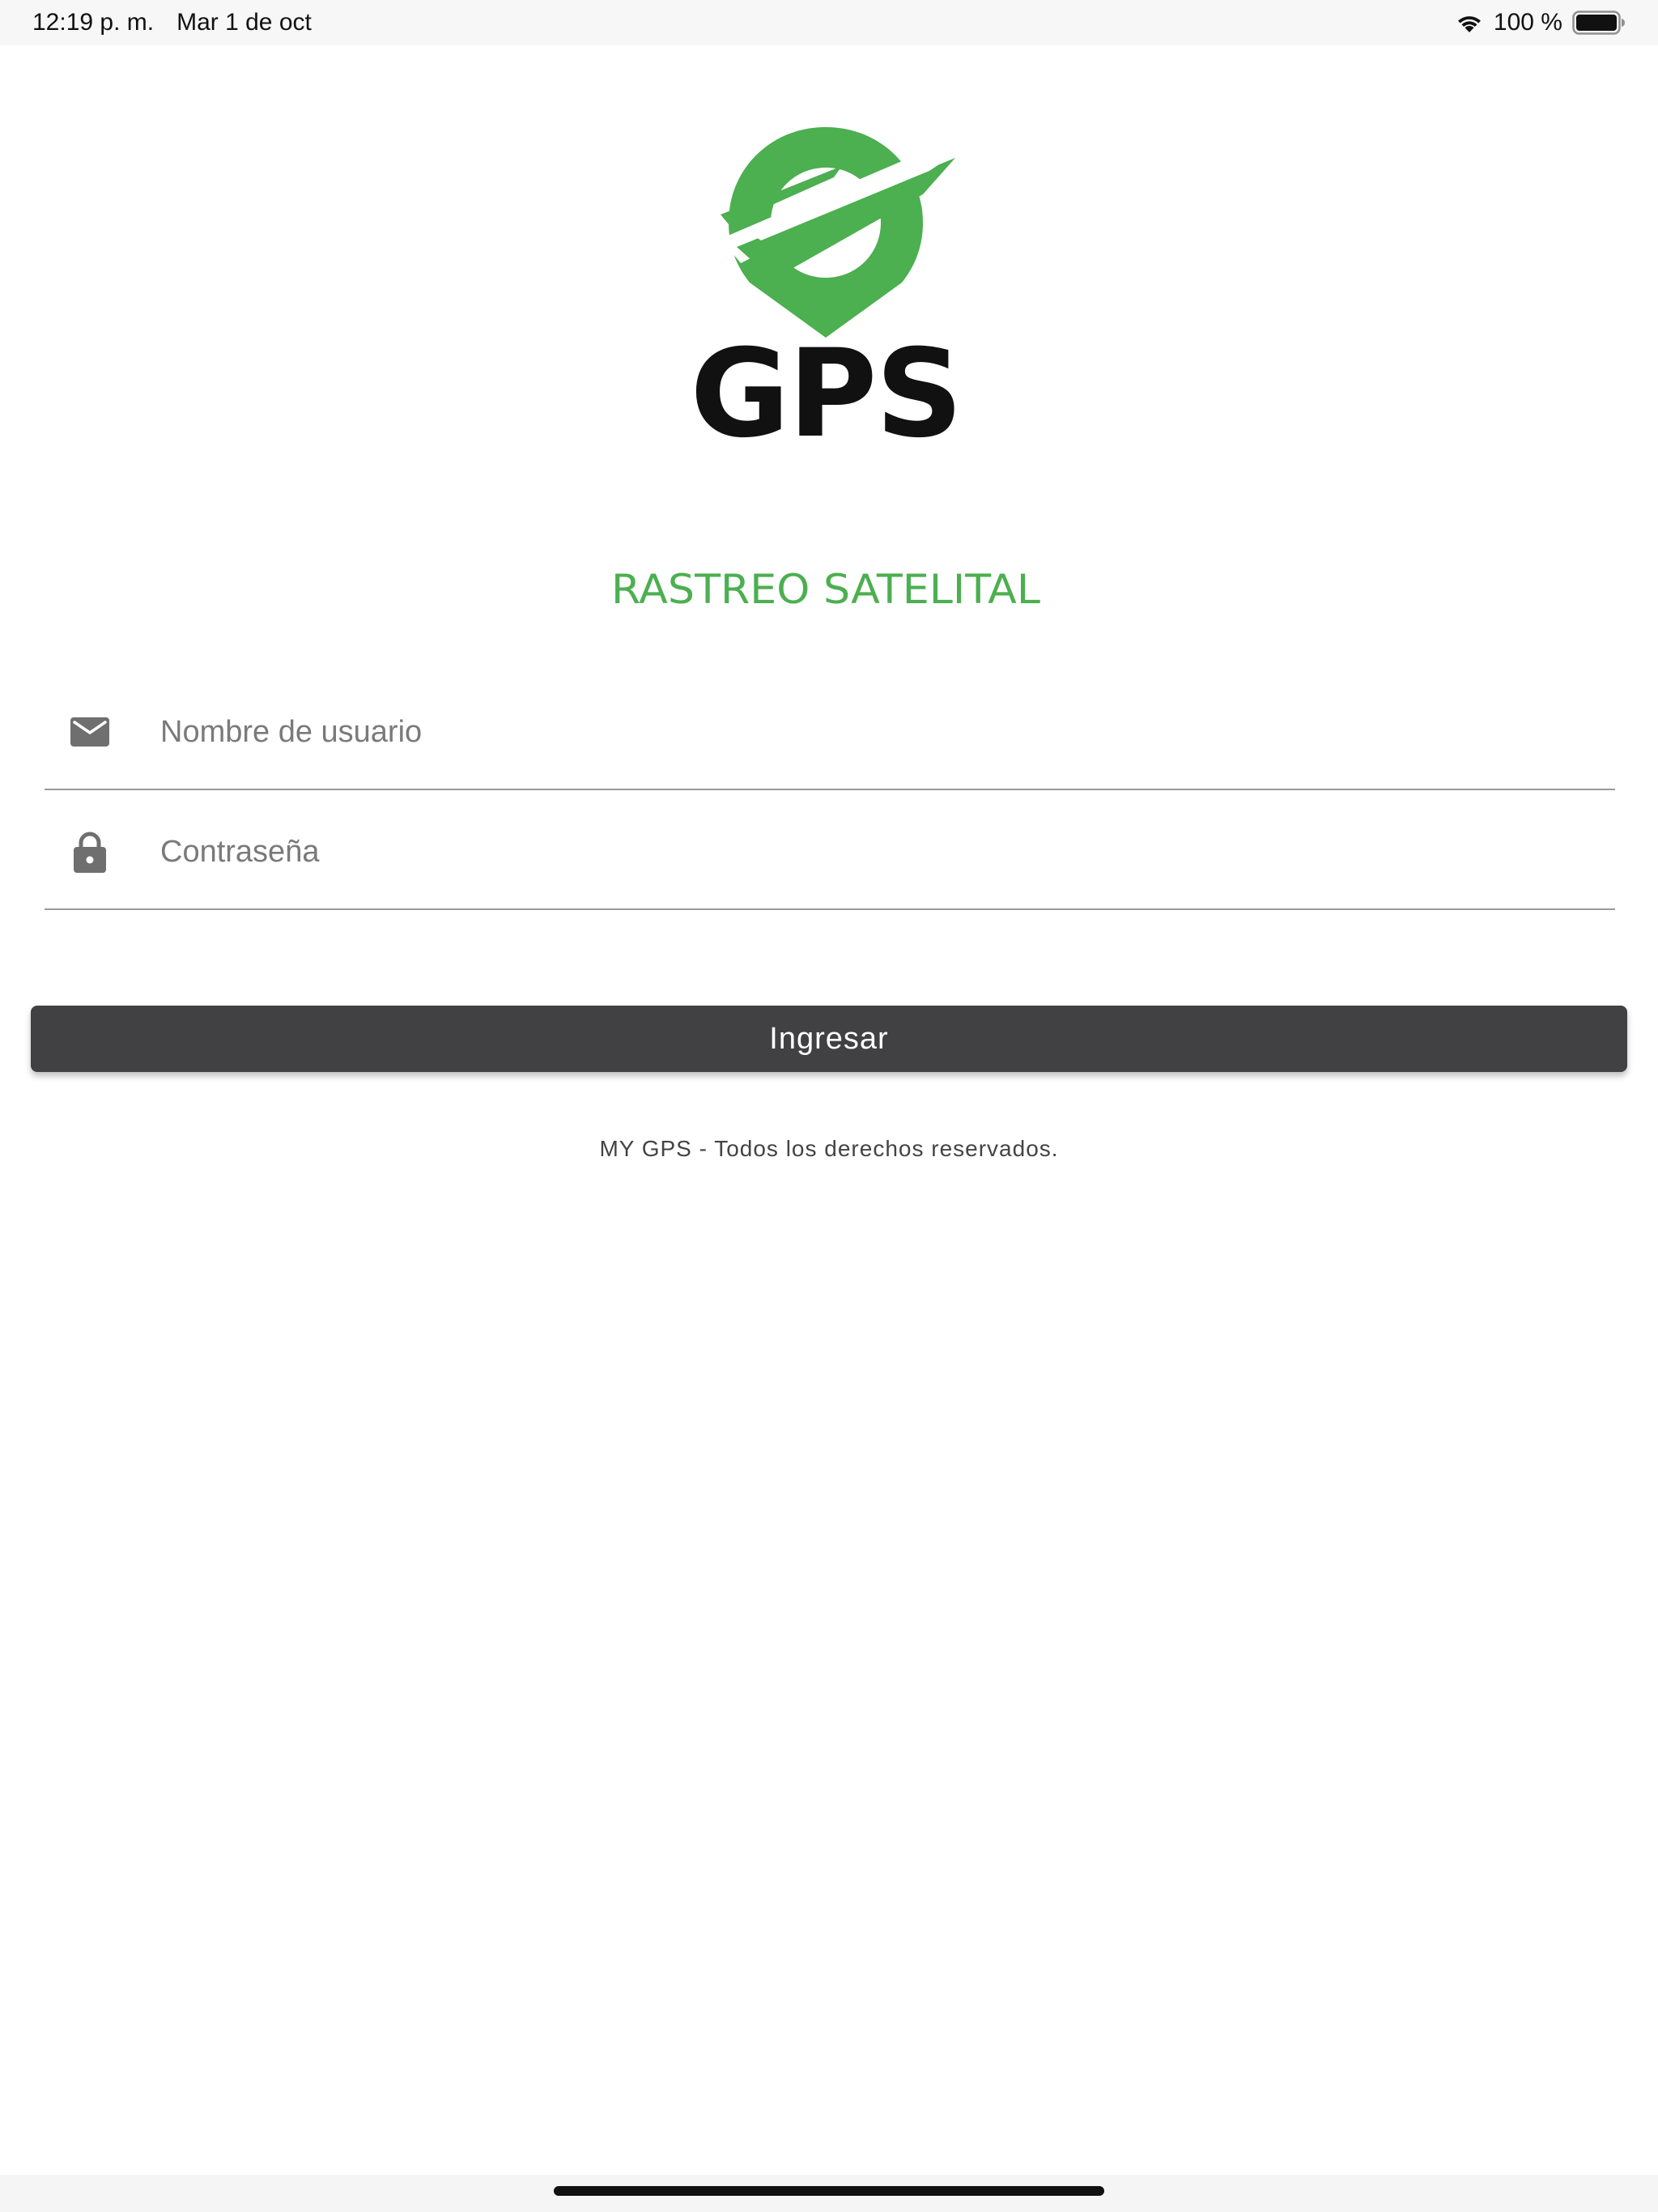 This screenshot has height=2212, width=1658. I want to click on battery-icon, so click(1599, 23).